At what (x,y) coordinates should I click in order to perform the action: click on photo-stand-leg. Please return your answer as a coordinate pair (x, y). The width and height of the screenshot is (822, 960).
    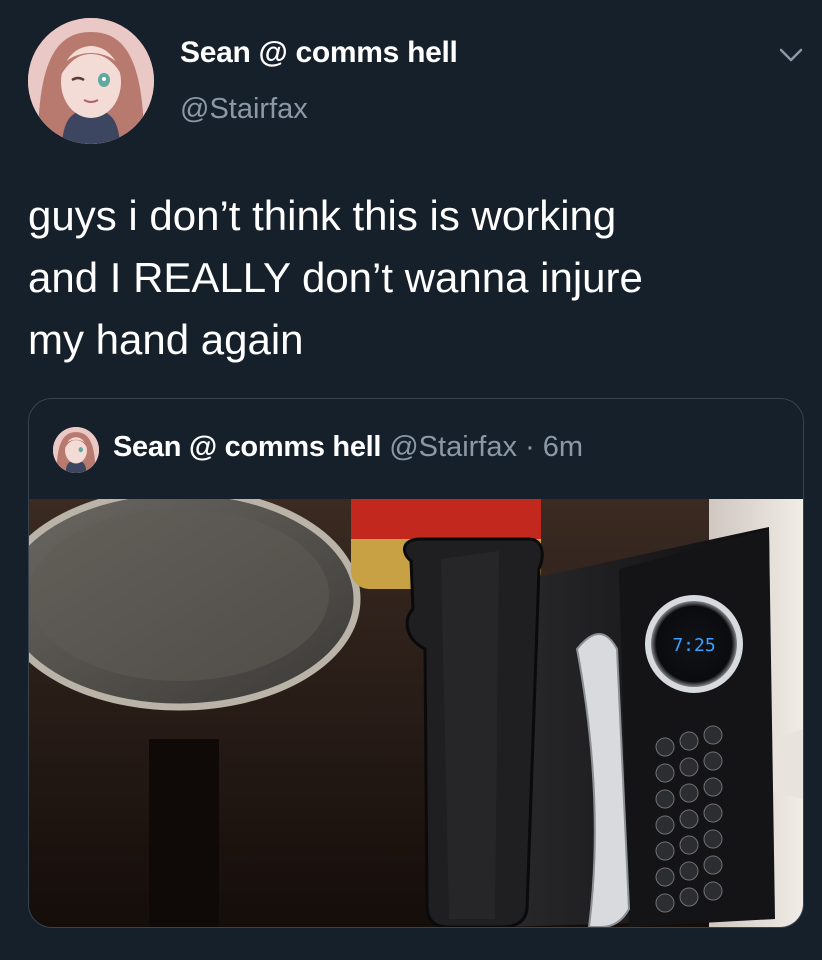
    Looking at the image, I should click on (184, 833).